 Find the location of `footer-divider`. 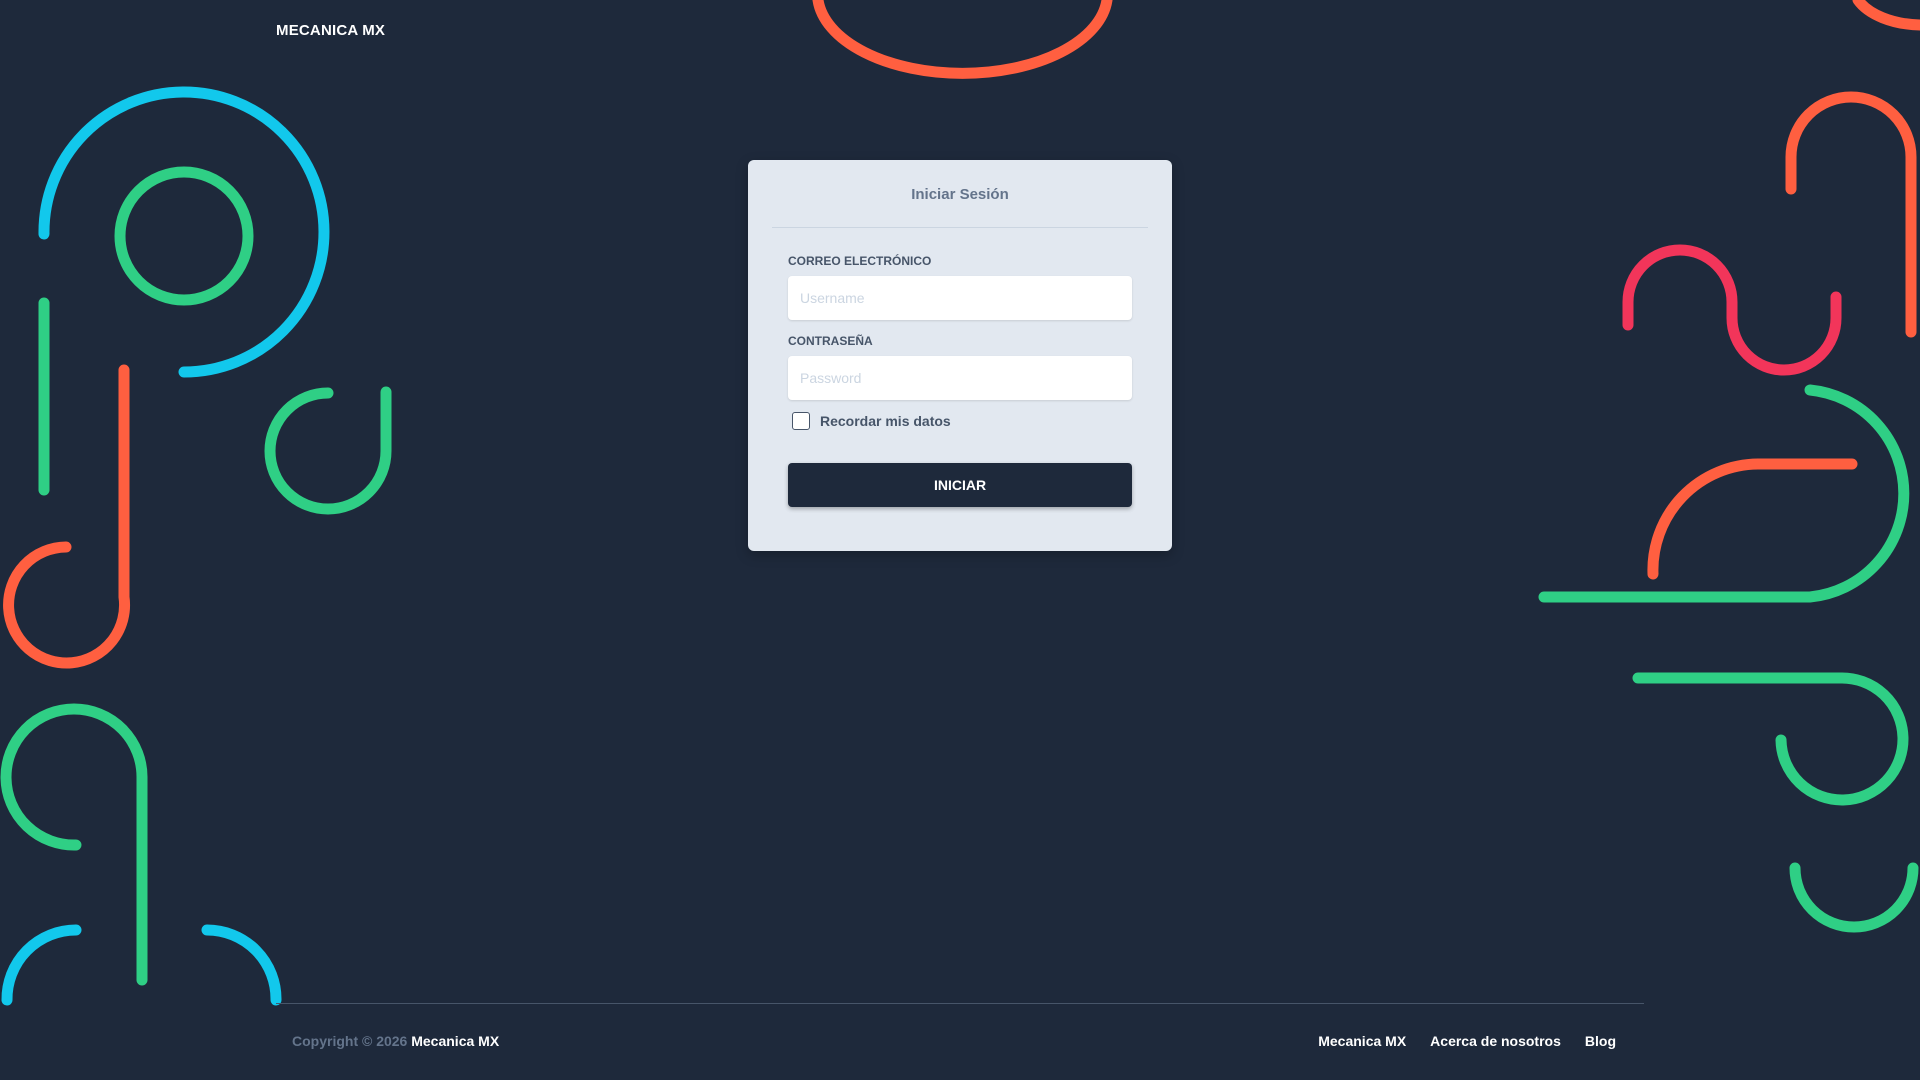

footer-divider is located at coordinates (960, 1003).